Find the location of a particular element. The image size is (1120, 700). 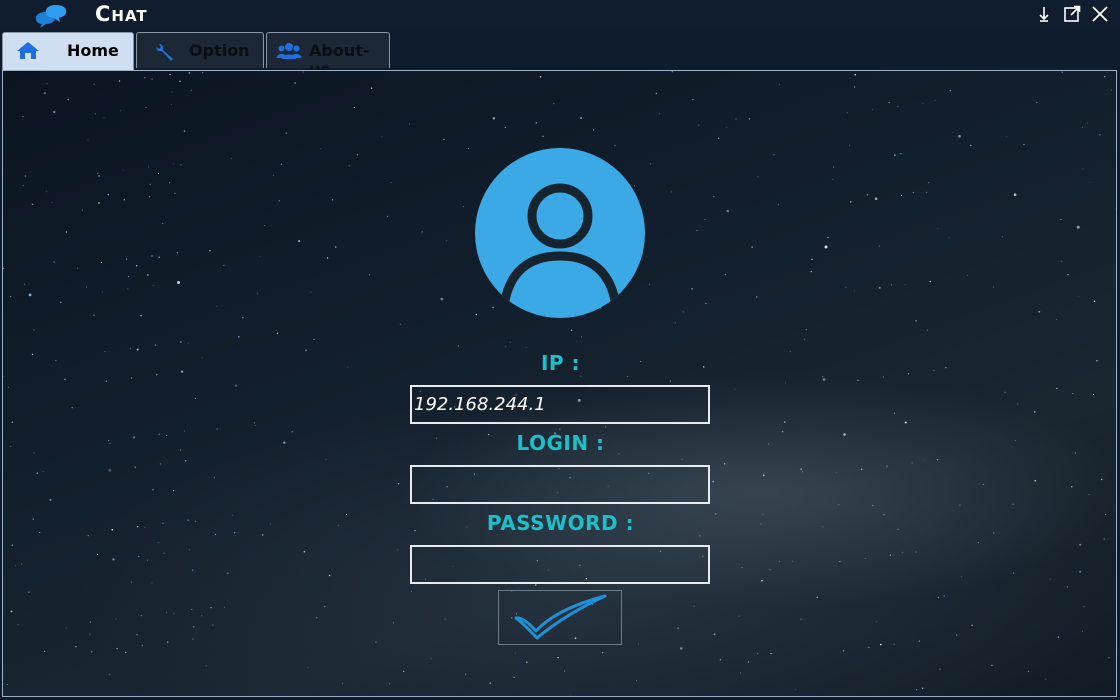

title-bar: Chat is located at coordinates (560, 15).